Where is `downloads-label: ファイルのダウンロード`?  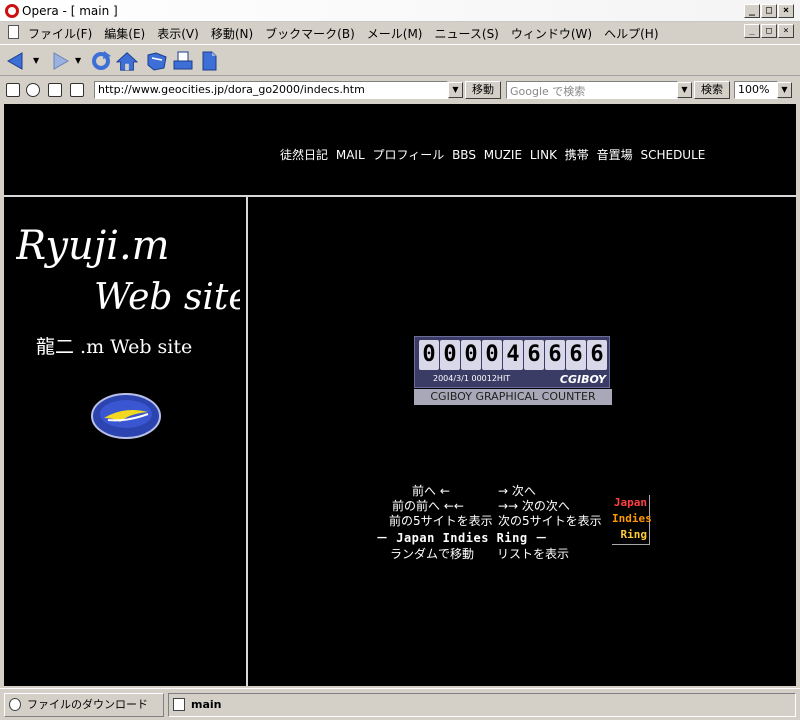 downloads-label: ファイルのダウンロード is located at coordinates (87, 704).